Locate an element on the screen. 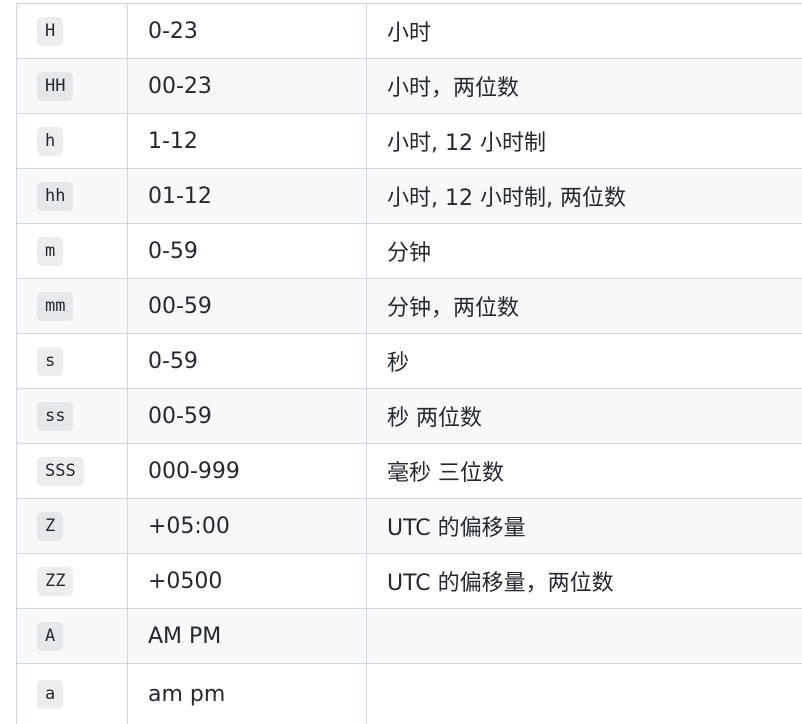  token-cell: s is located at coordinates (72, 361).